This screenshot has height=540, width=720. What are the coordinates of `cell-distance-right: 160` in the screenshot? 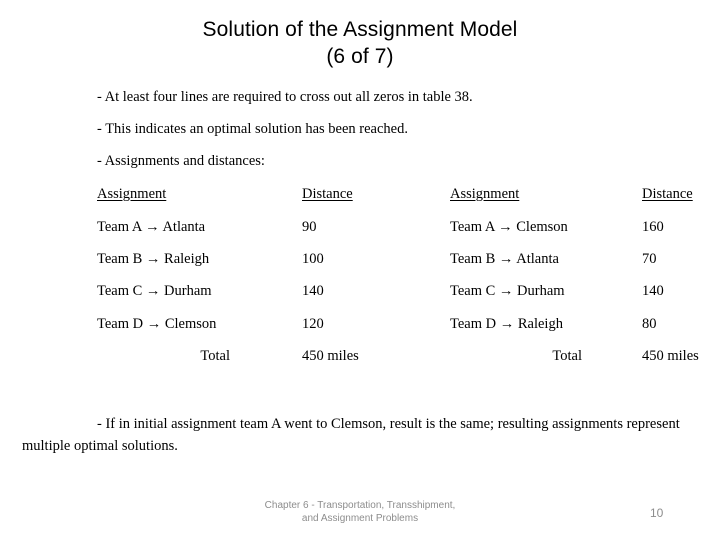 It's located at (653, 227).